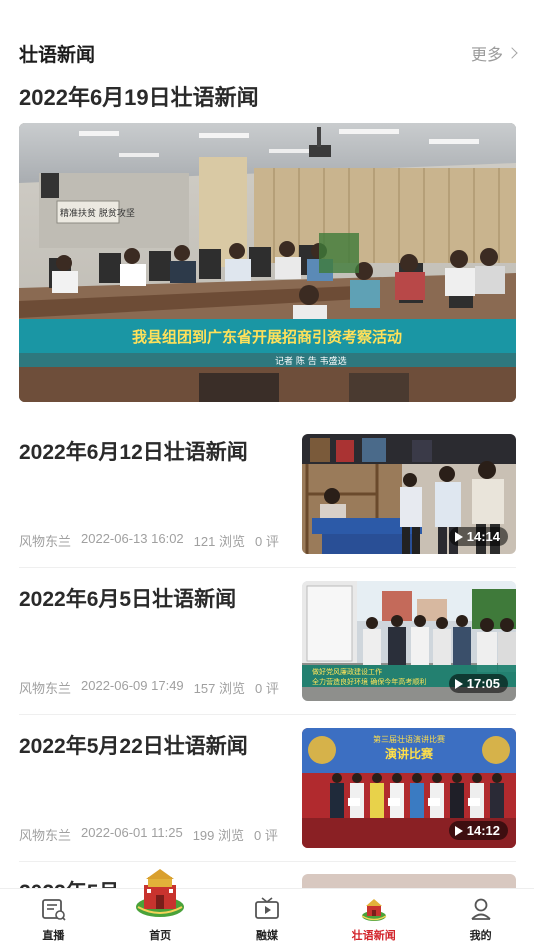 Image resolution: width=534 pixels, height=950 pixels. I want to click on news-thumbnail, so click(409, 881).